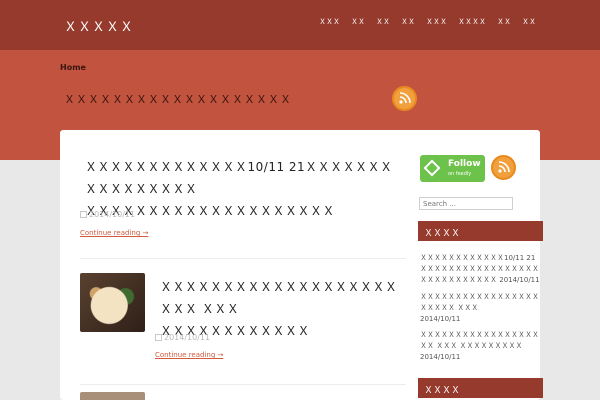  I want to click on recent-post-item: ＸＸＸＸＸＸＸＸＸＸＸＸＸＸＸＸＸＸＸＸＸＸ ＸＸＸ 2014/10/11, so click(480, 308).